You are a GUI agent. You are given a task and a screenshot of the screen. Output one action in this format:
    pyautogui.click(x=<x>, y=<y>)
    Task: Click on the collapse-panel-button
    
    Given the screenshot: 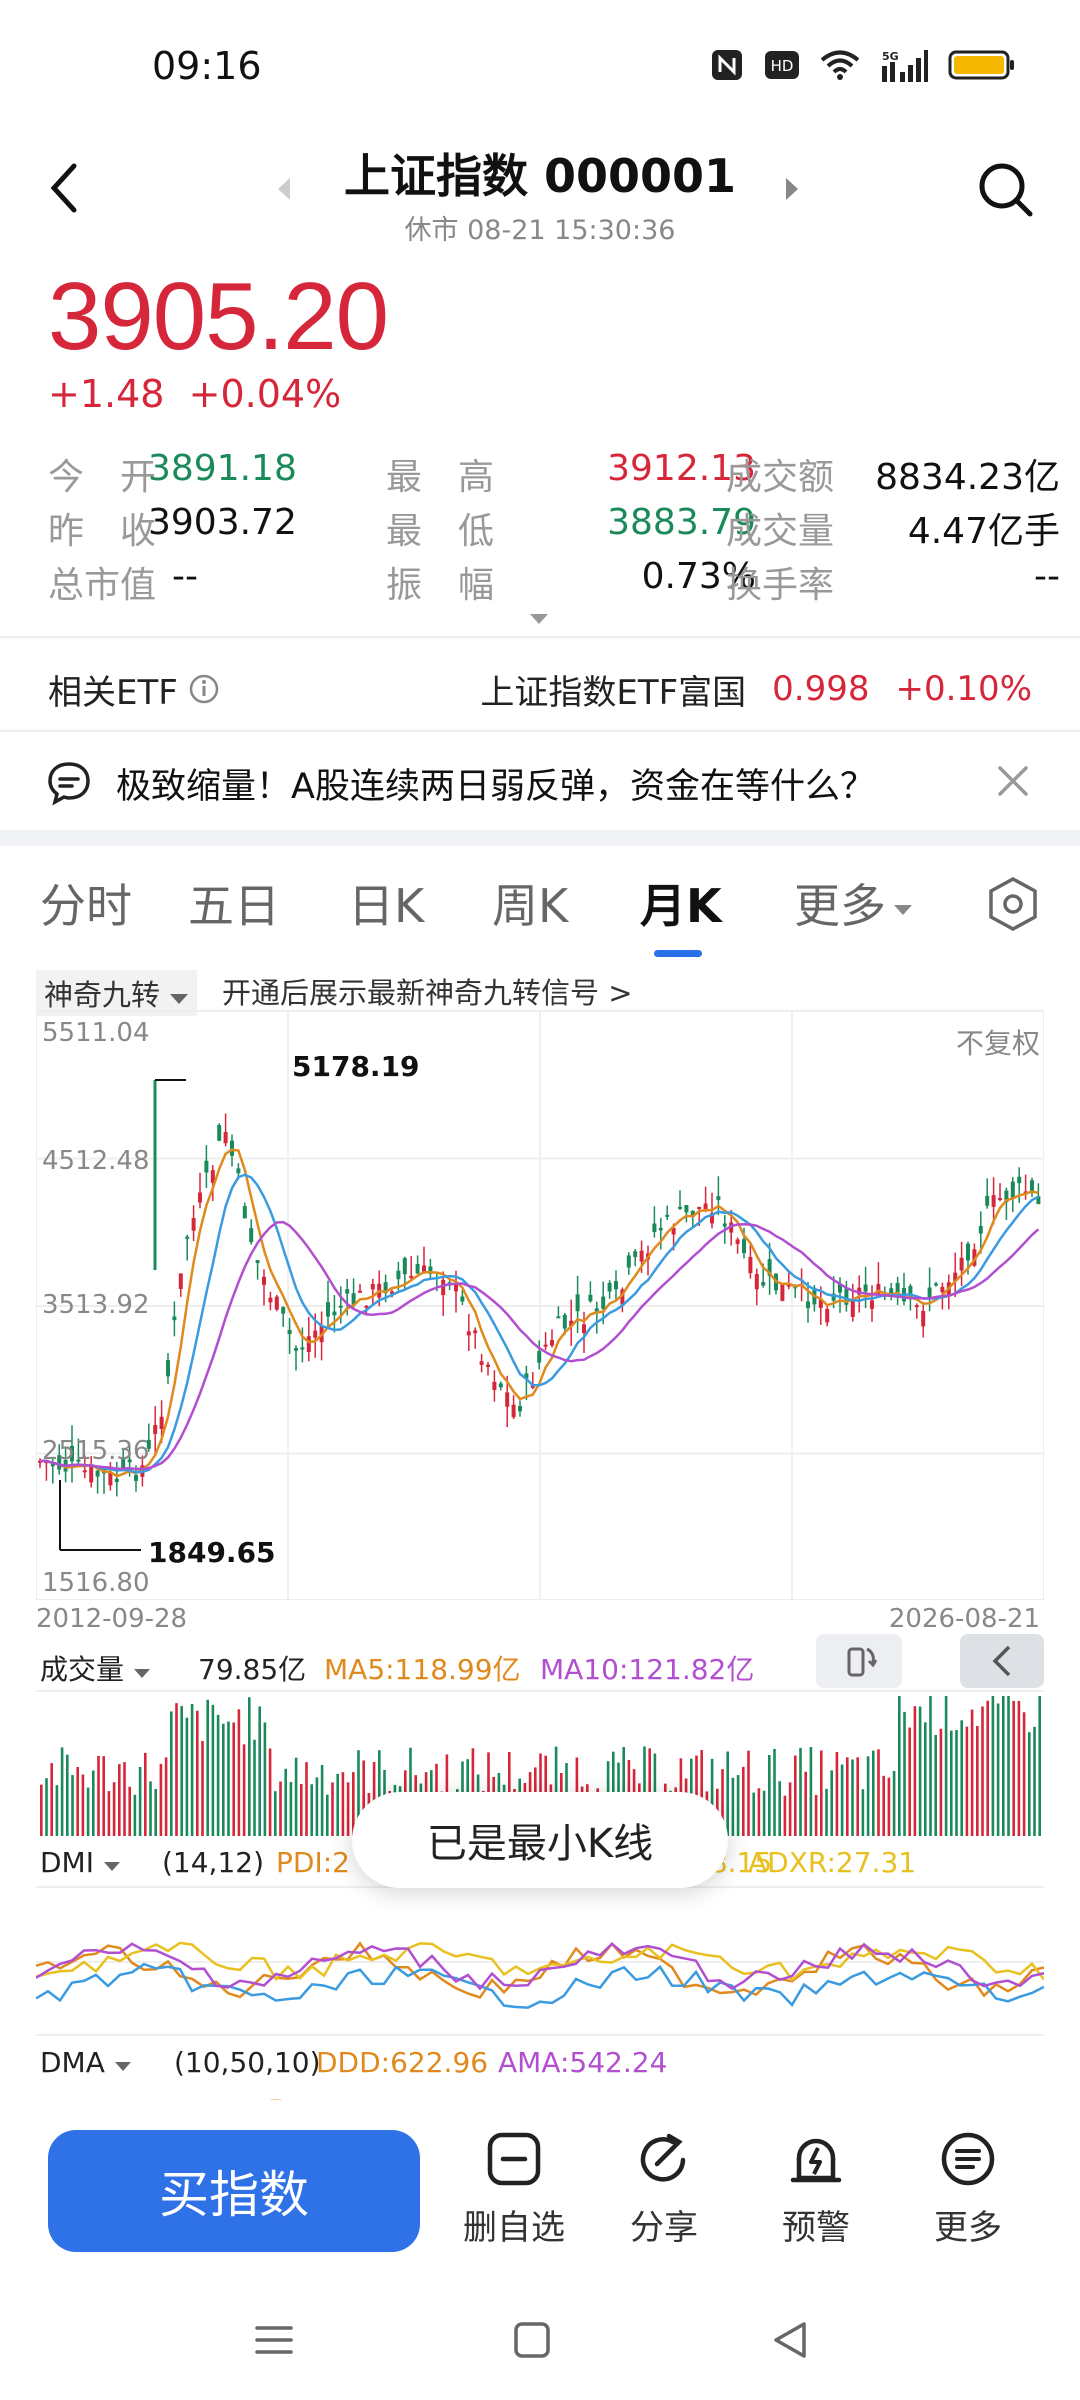 What is the action you would take?
    pyautogui.click(x=1002, y=1661)
    